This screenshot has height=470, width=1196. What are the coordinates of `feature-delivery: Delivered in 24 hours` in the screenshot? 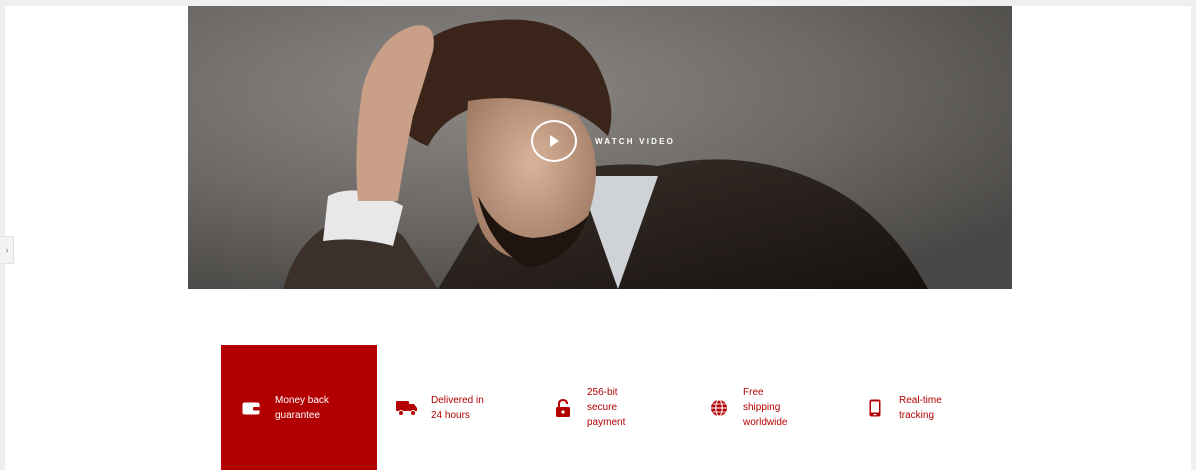 It's located at (455, 407).